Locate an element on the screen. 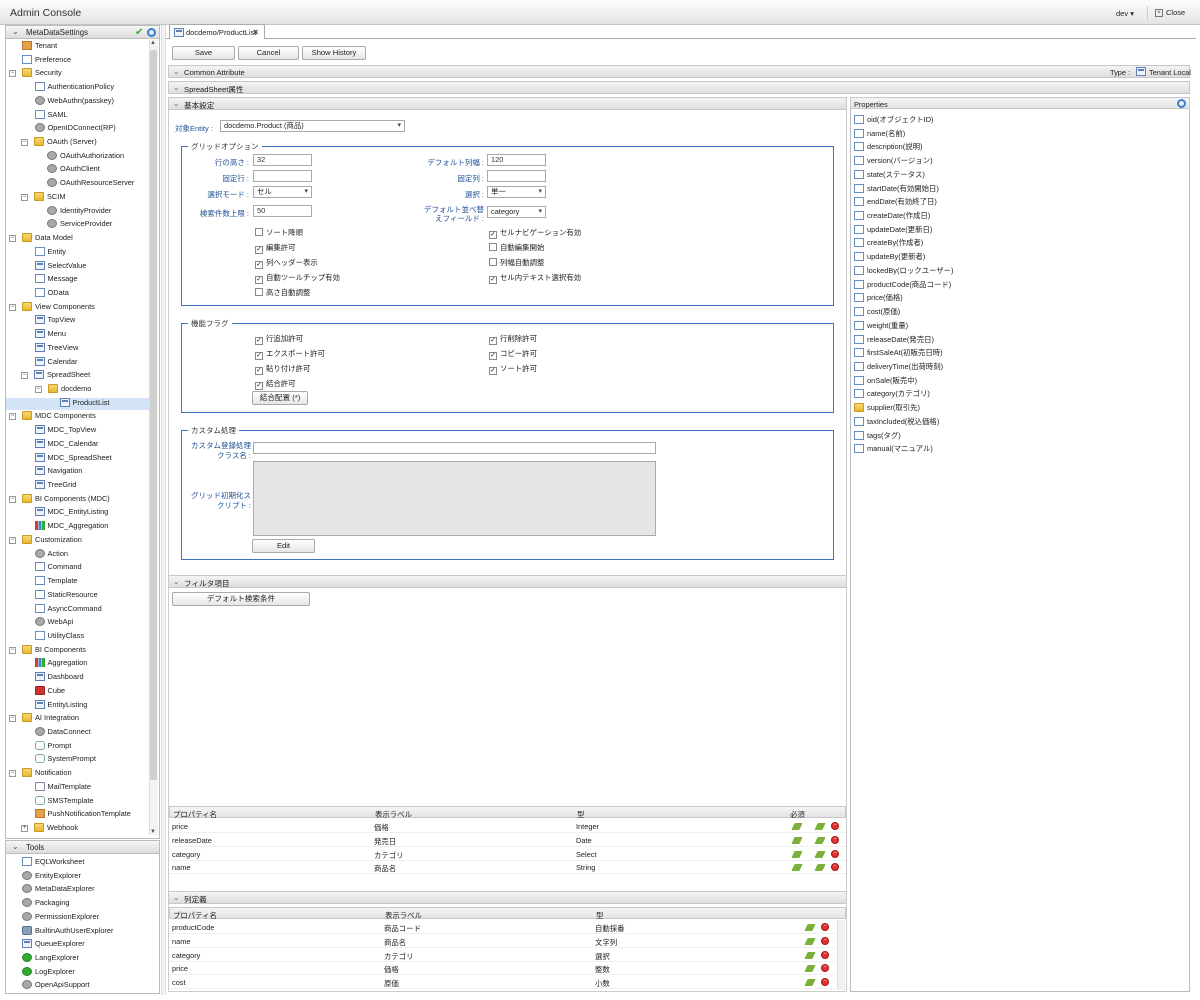 This screenshot has width=1200, height=1000. checkbox: ✓ ソート許可 is located at coordinates (513, 369).